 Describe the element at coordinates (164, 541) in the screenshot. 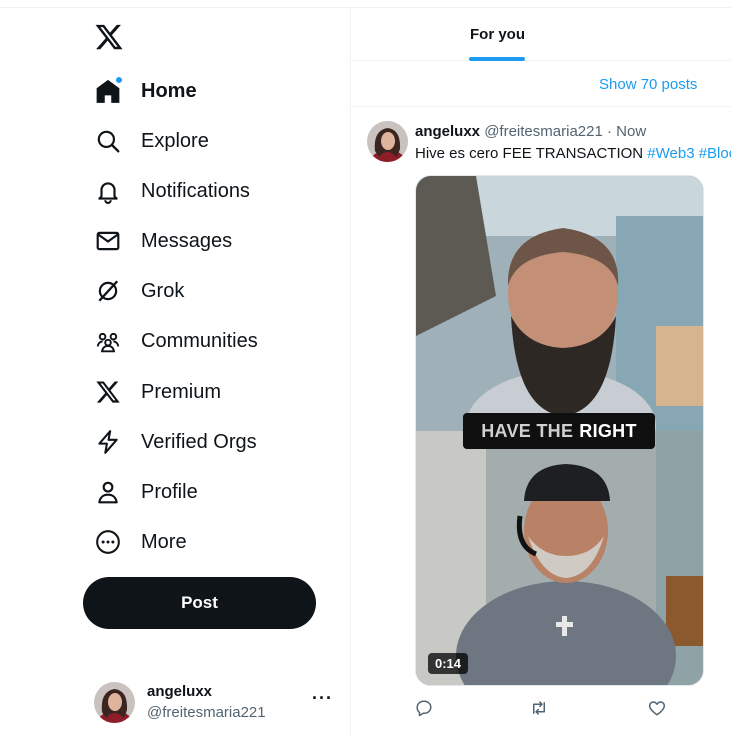

I see `sidebar-item-label: More` at that location.